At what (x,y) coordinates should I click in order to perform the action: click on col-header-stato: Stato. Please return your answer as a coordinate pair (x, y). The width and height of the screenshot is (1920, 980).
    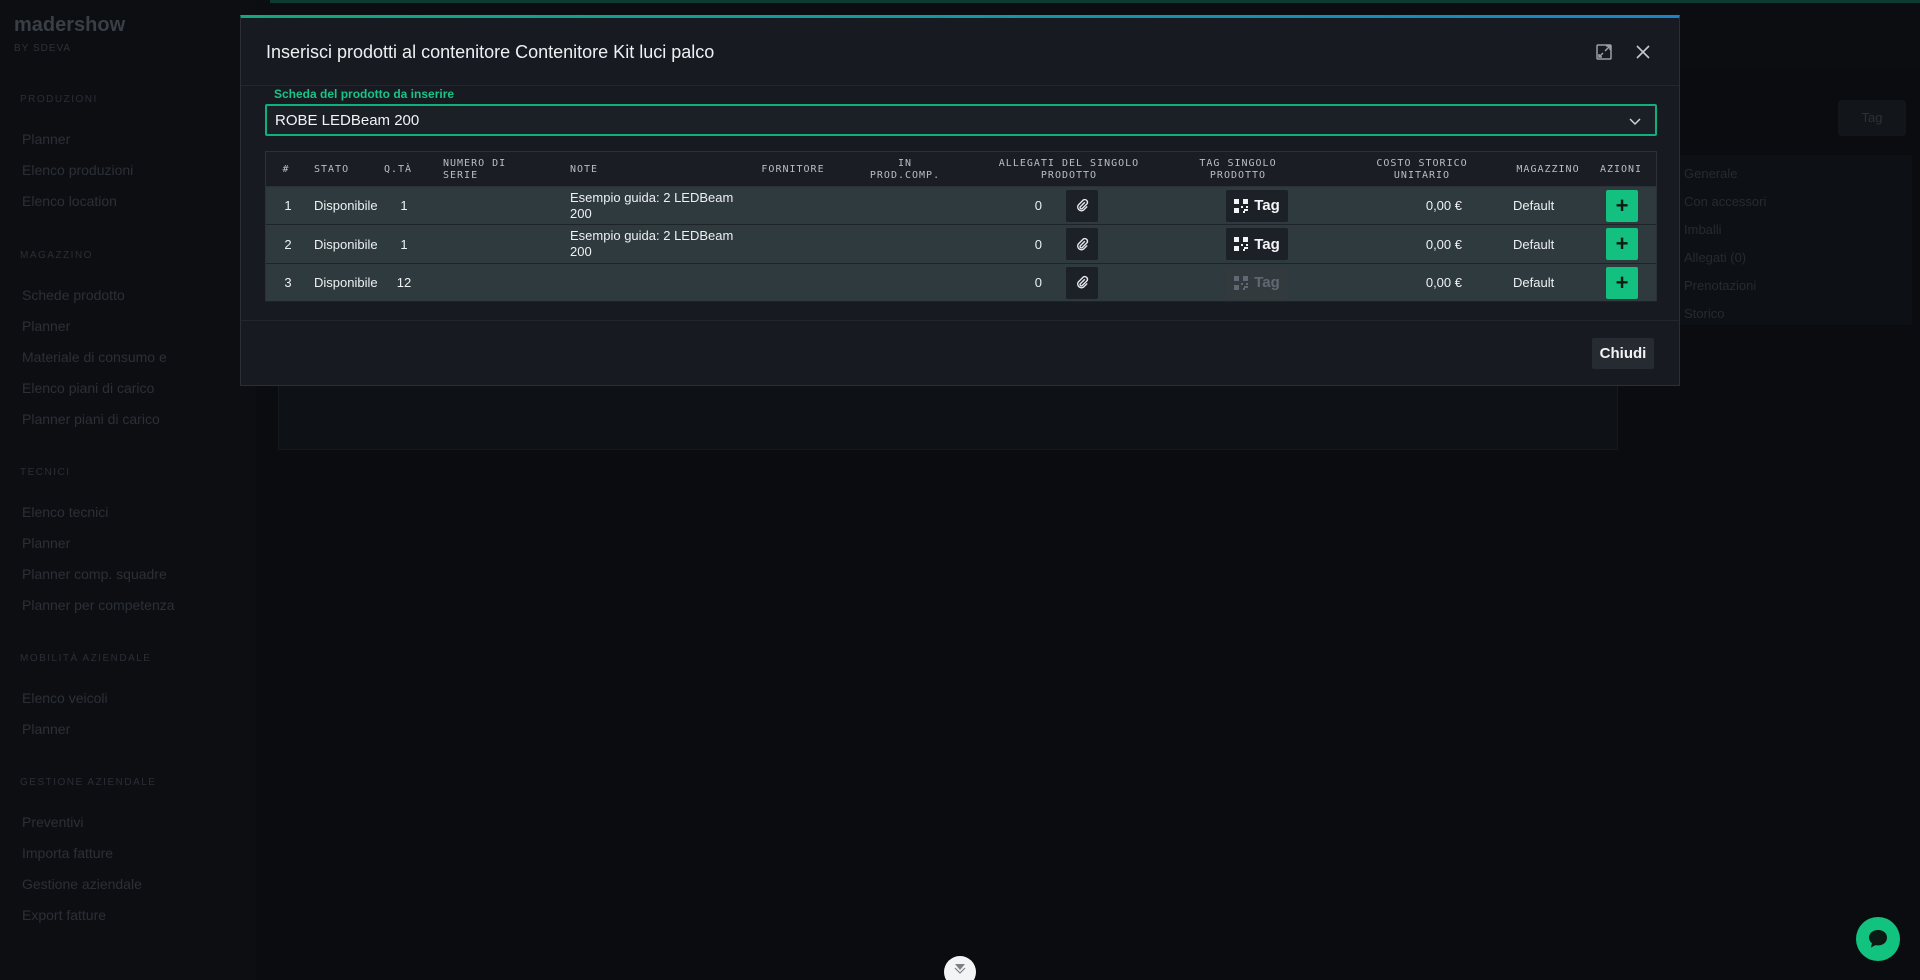
    Looking at the image, I should click on (332, 169).